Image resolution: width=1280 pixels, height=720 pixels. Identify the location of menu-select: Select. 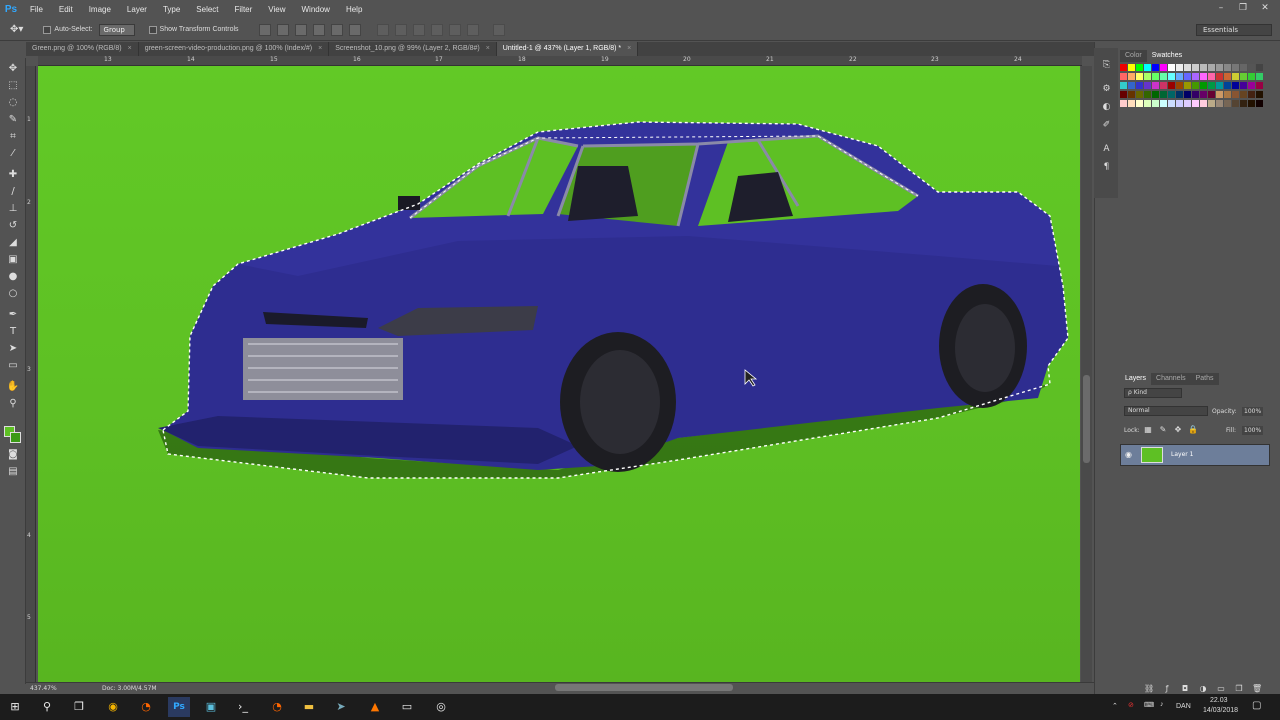
(207, 9).